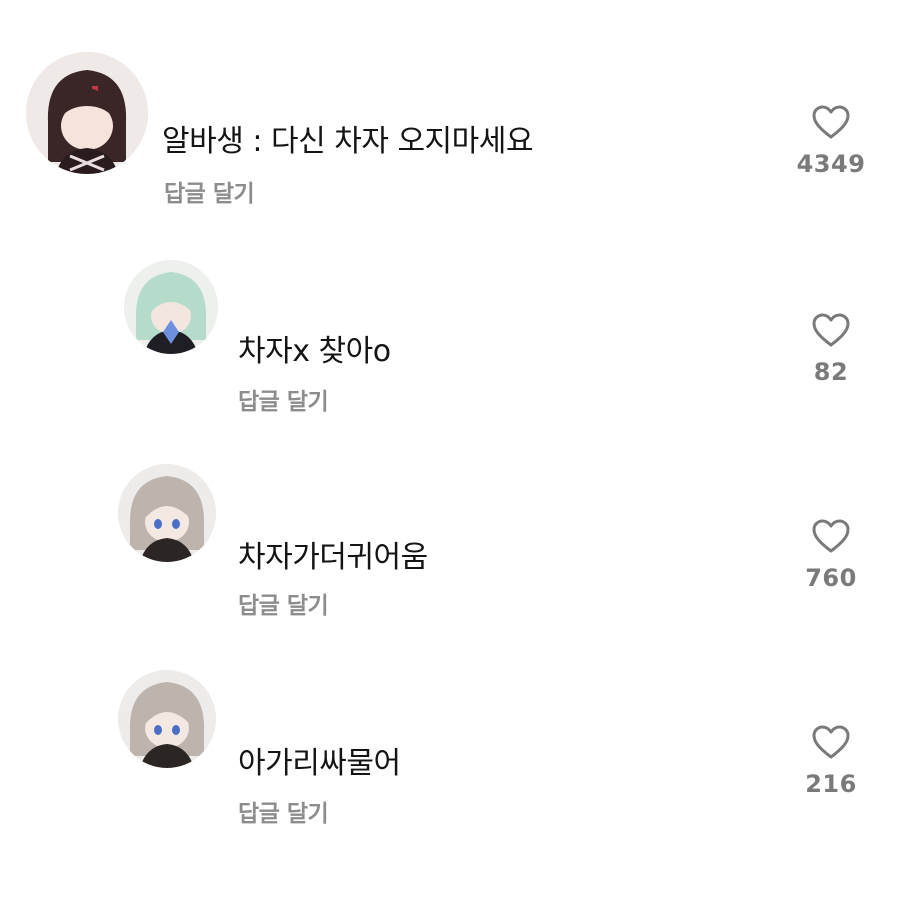 This screenshot has height=900, width=900. I want to click on like-count: 4349, so click(831, 164).